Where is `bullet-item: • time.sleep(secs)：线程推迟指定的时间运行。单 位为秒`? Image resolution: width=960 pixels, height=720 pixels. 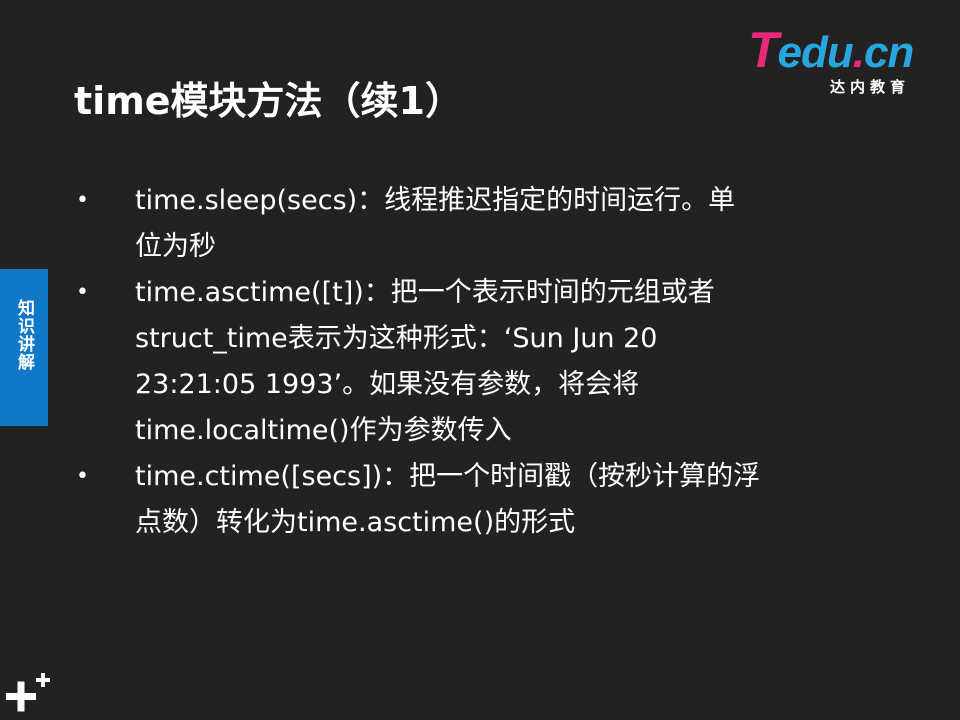 bullet-item: • time.sleep(secs)：线程推迟指定的时间运行。单 位为秒 is located at coordinates (471, 224).